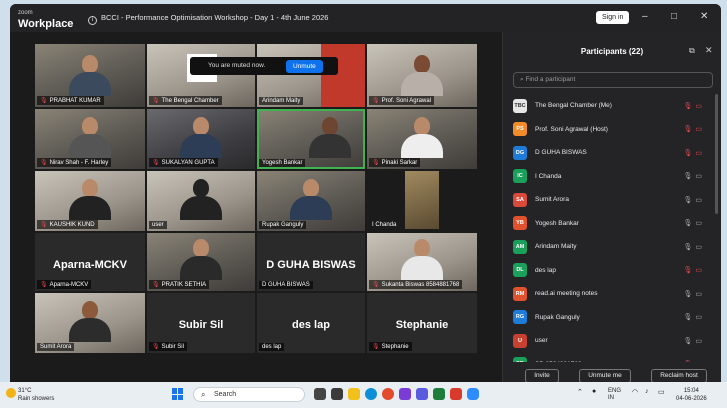 This screenshot has width=727, height=408. What do you see at coordinates (520, 317) in the screenshot?
I see `avatar: RG` at bounding box center [520, 317].